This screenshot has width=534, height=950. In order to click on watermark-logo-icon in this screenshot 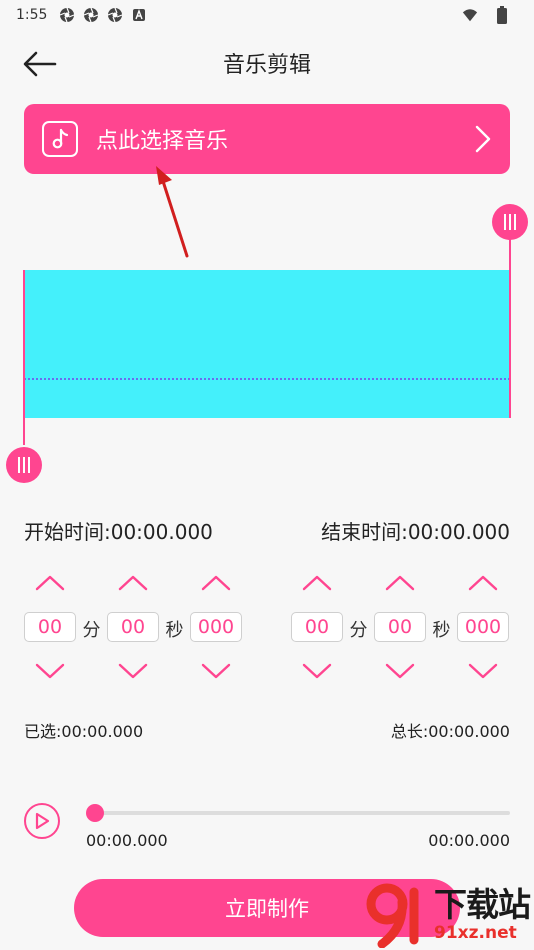, I will do `click(392, 915)`.